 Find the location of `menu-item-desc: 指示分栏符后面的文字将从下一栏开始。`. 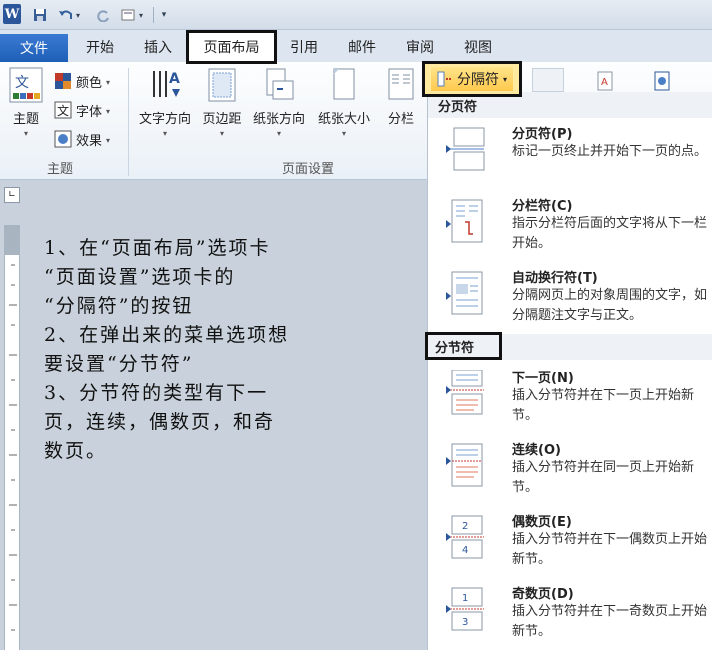

menu-item-desc: 指示分栏符后面的文字将从下一栏开始。 is located at coordinates (610, 233).